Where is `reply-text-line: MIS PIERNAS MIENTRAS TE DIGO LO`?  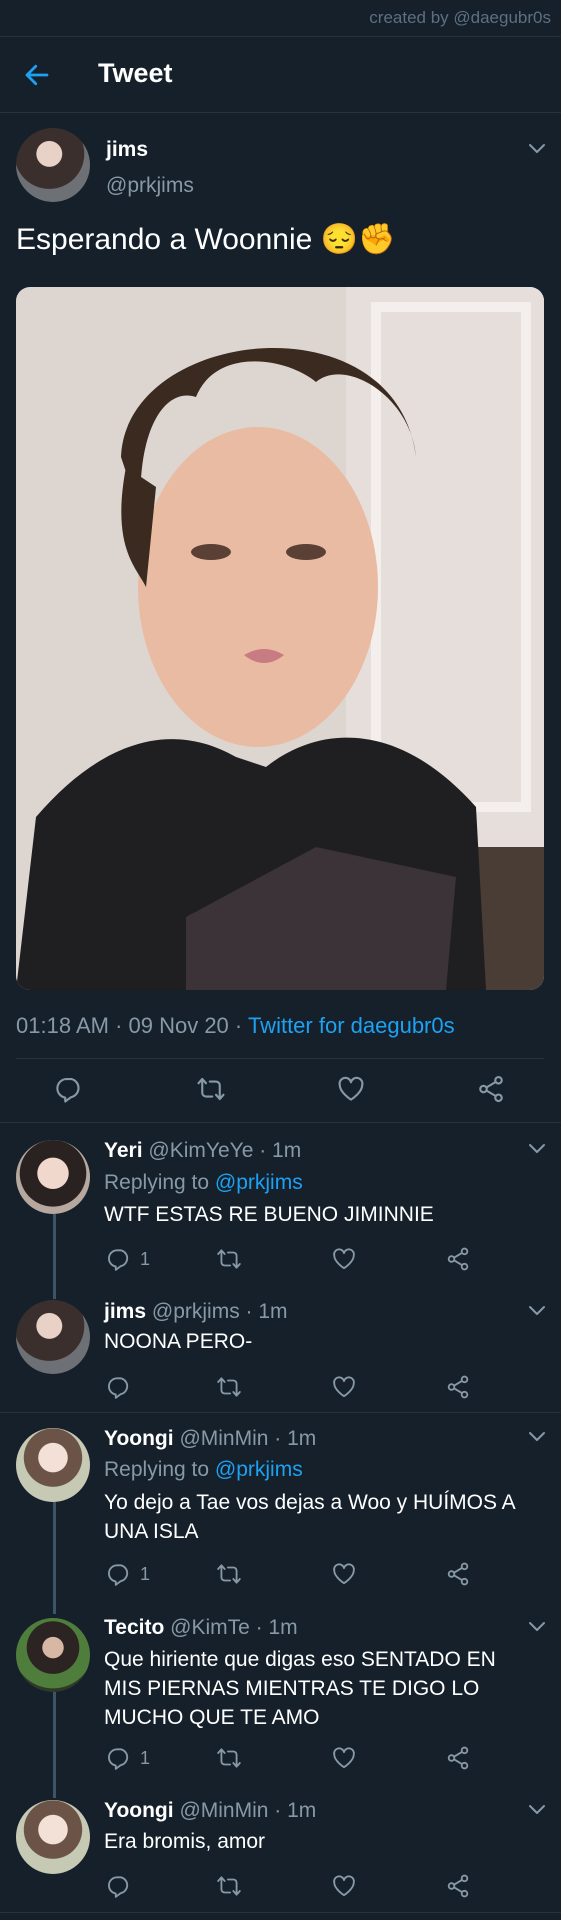 reply-text-line: MIS PIERNAS MIENTRAS TE DIGO LO is located at coordinates (292, 1688).